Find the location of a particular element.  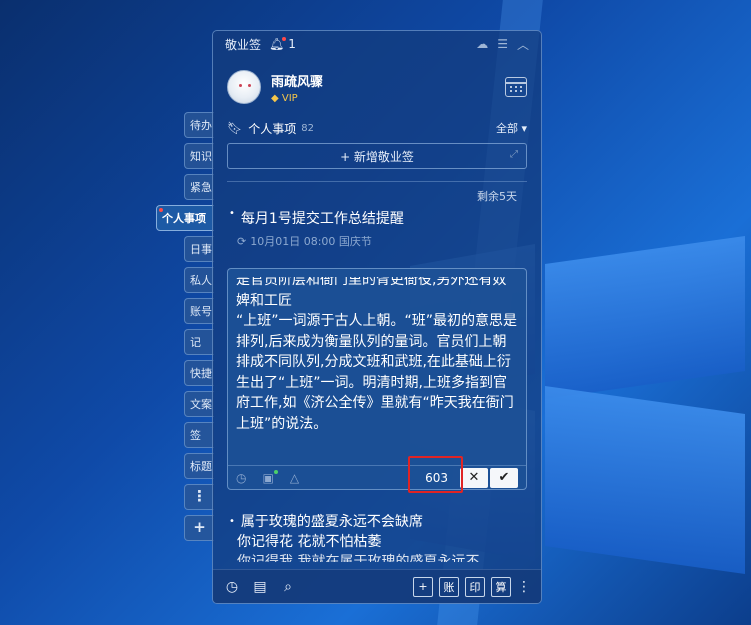

category-tab-strip: 待办 知识 紧急 个人事项 日事 私人 账号 记 快捷 文案 签 标题 ⋮ + is located at coordinates (185, 329).